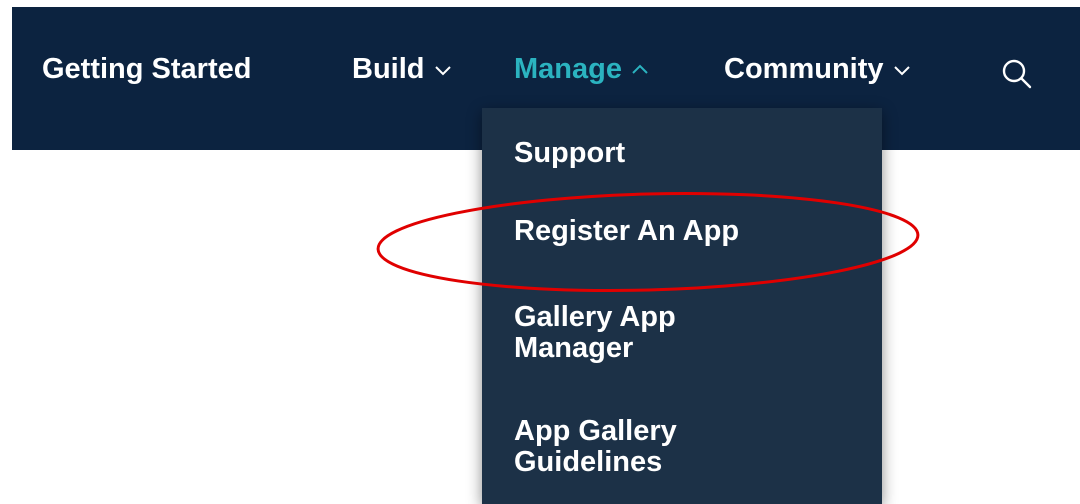 The image size is (1080, 504). What do you see at coordinates (595, 446) in the screenshot?
I see `menu-item-app-gallery-guidelines-label: App Gallery Guidelines` at bounding box center [595, 446].